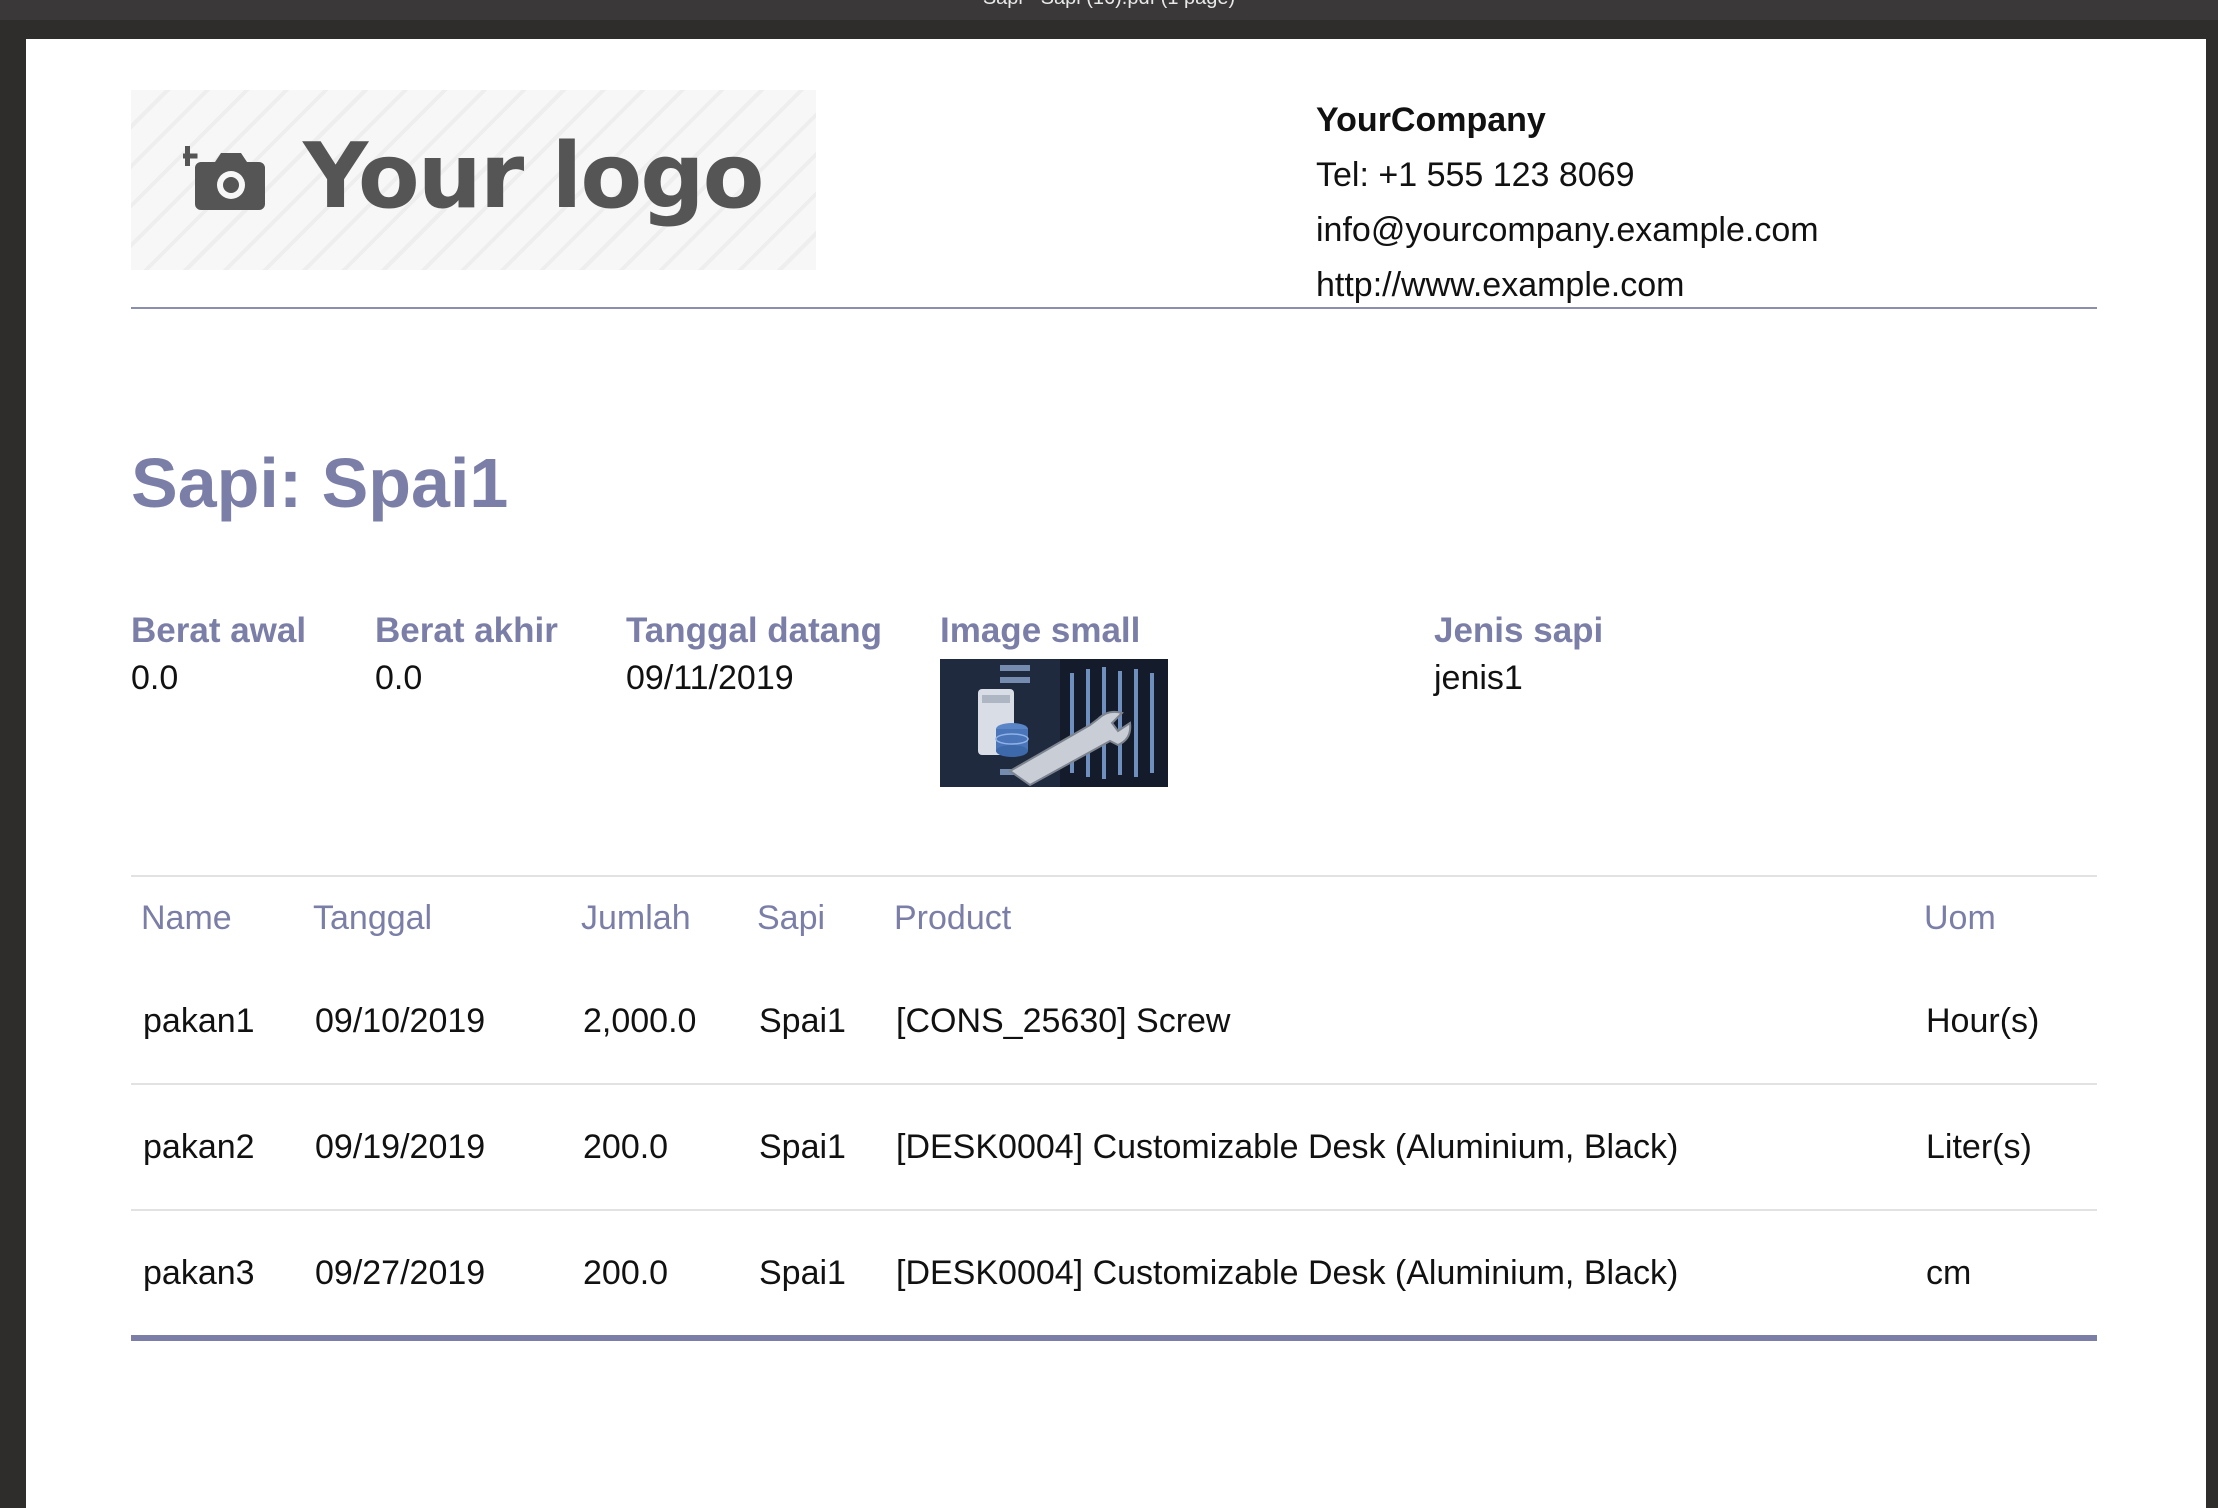 The width and height of the screenshot is (2218, 1508). I want to click on window-title-bar: Sapi - Sapi (16).pdf (1 page), so click(1109, 10).